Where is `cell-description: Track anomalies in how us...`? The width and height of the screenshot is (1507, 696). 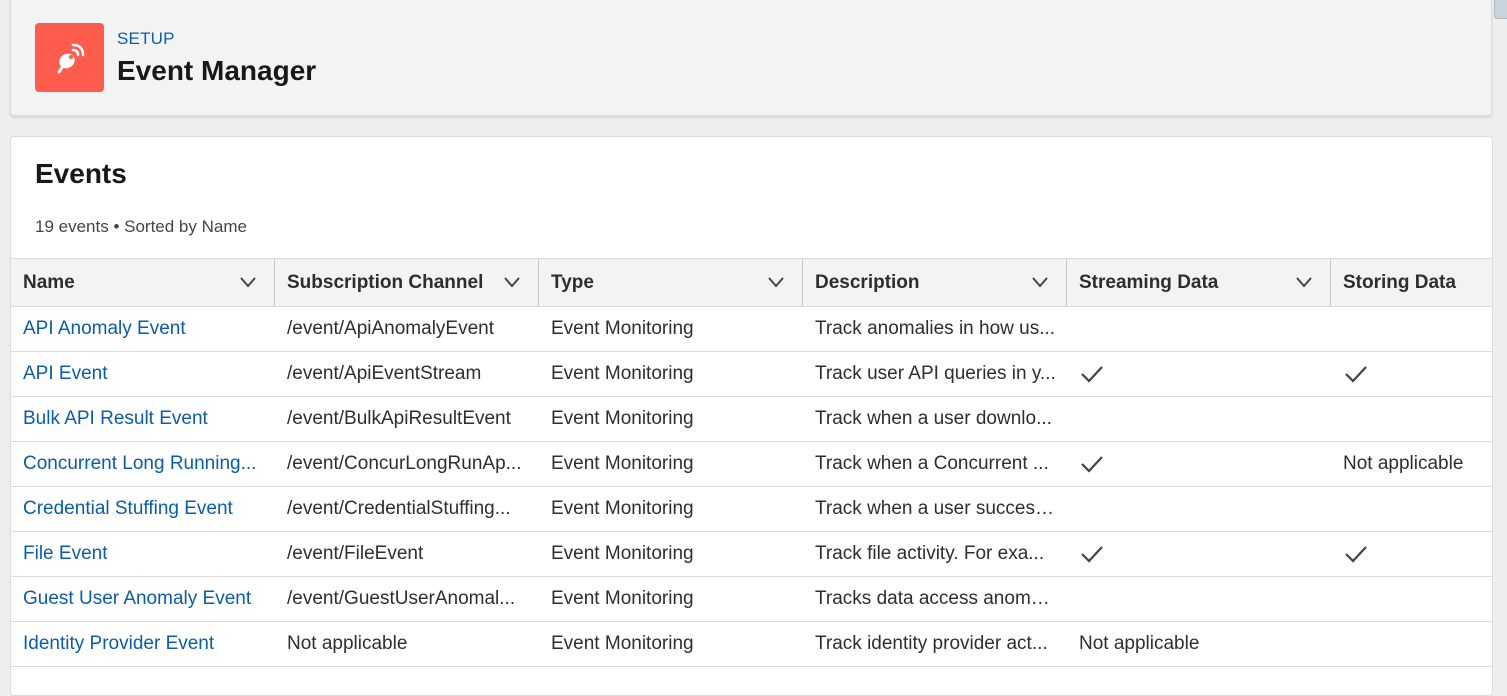 cell-description: Track anomalies in how us... is located at coordinates (935, 329).